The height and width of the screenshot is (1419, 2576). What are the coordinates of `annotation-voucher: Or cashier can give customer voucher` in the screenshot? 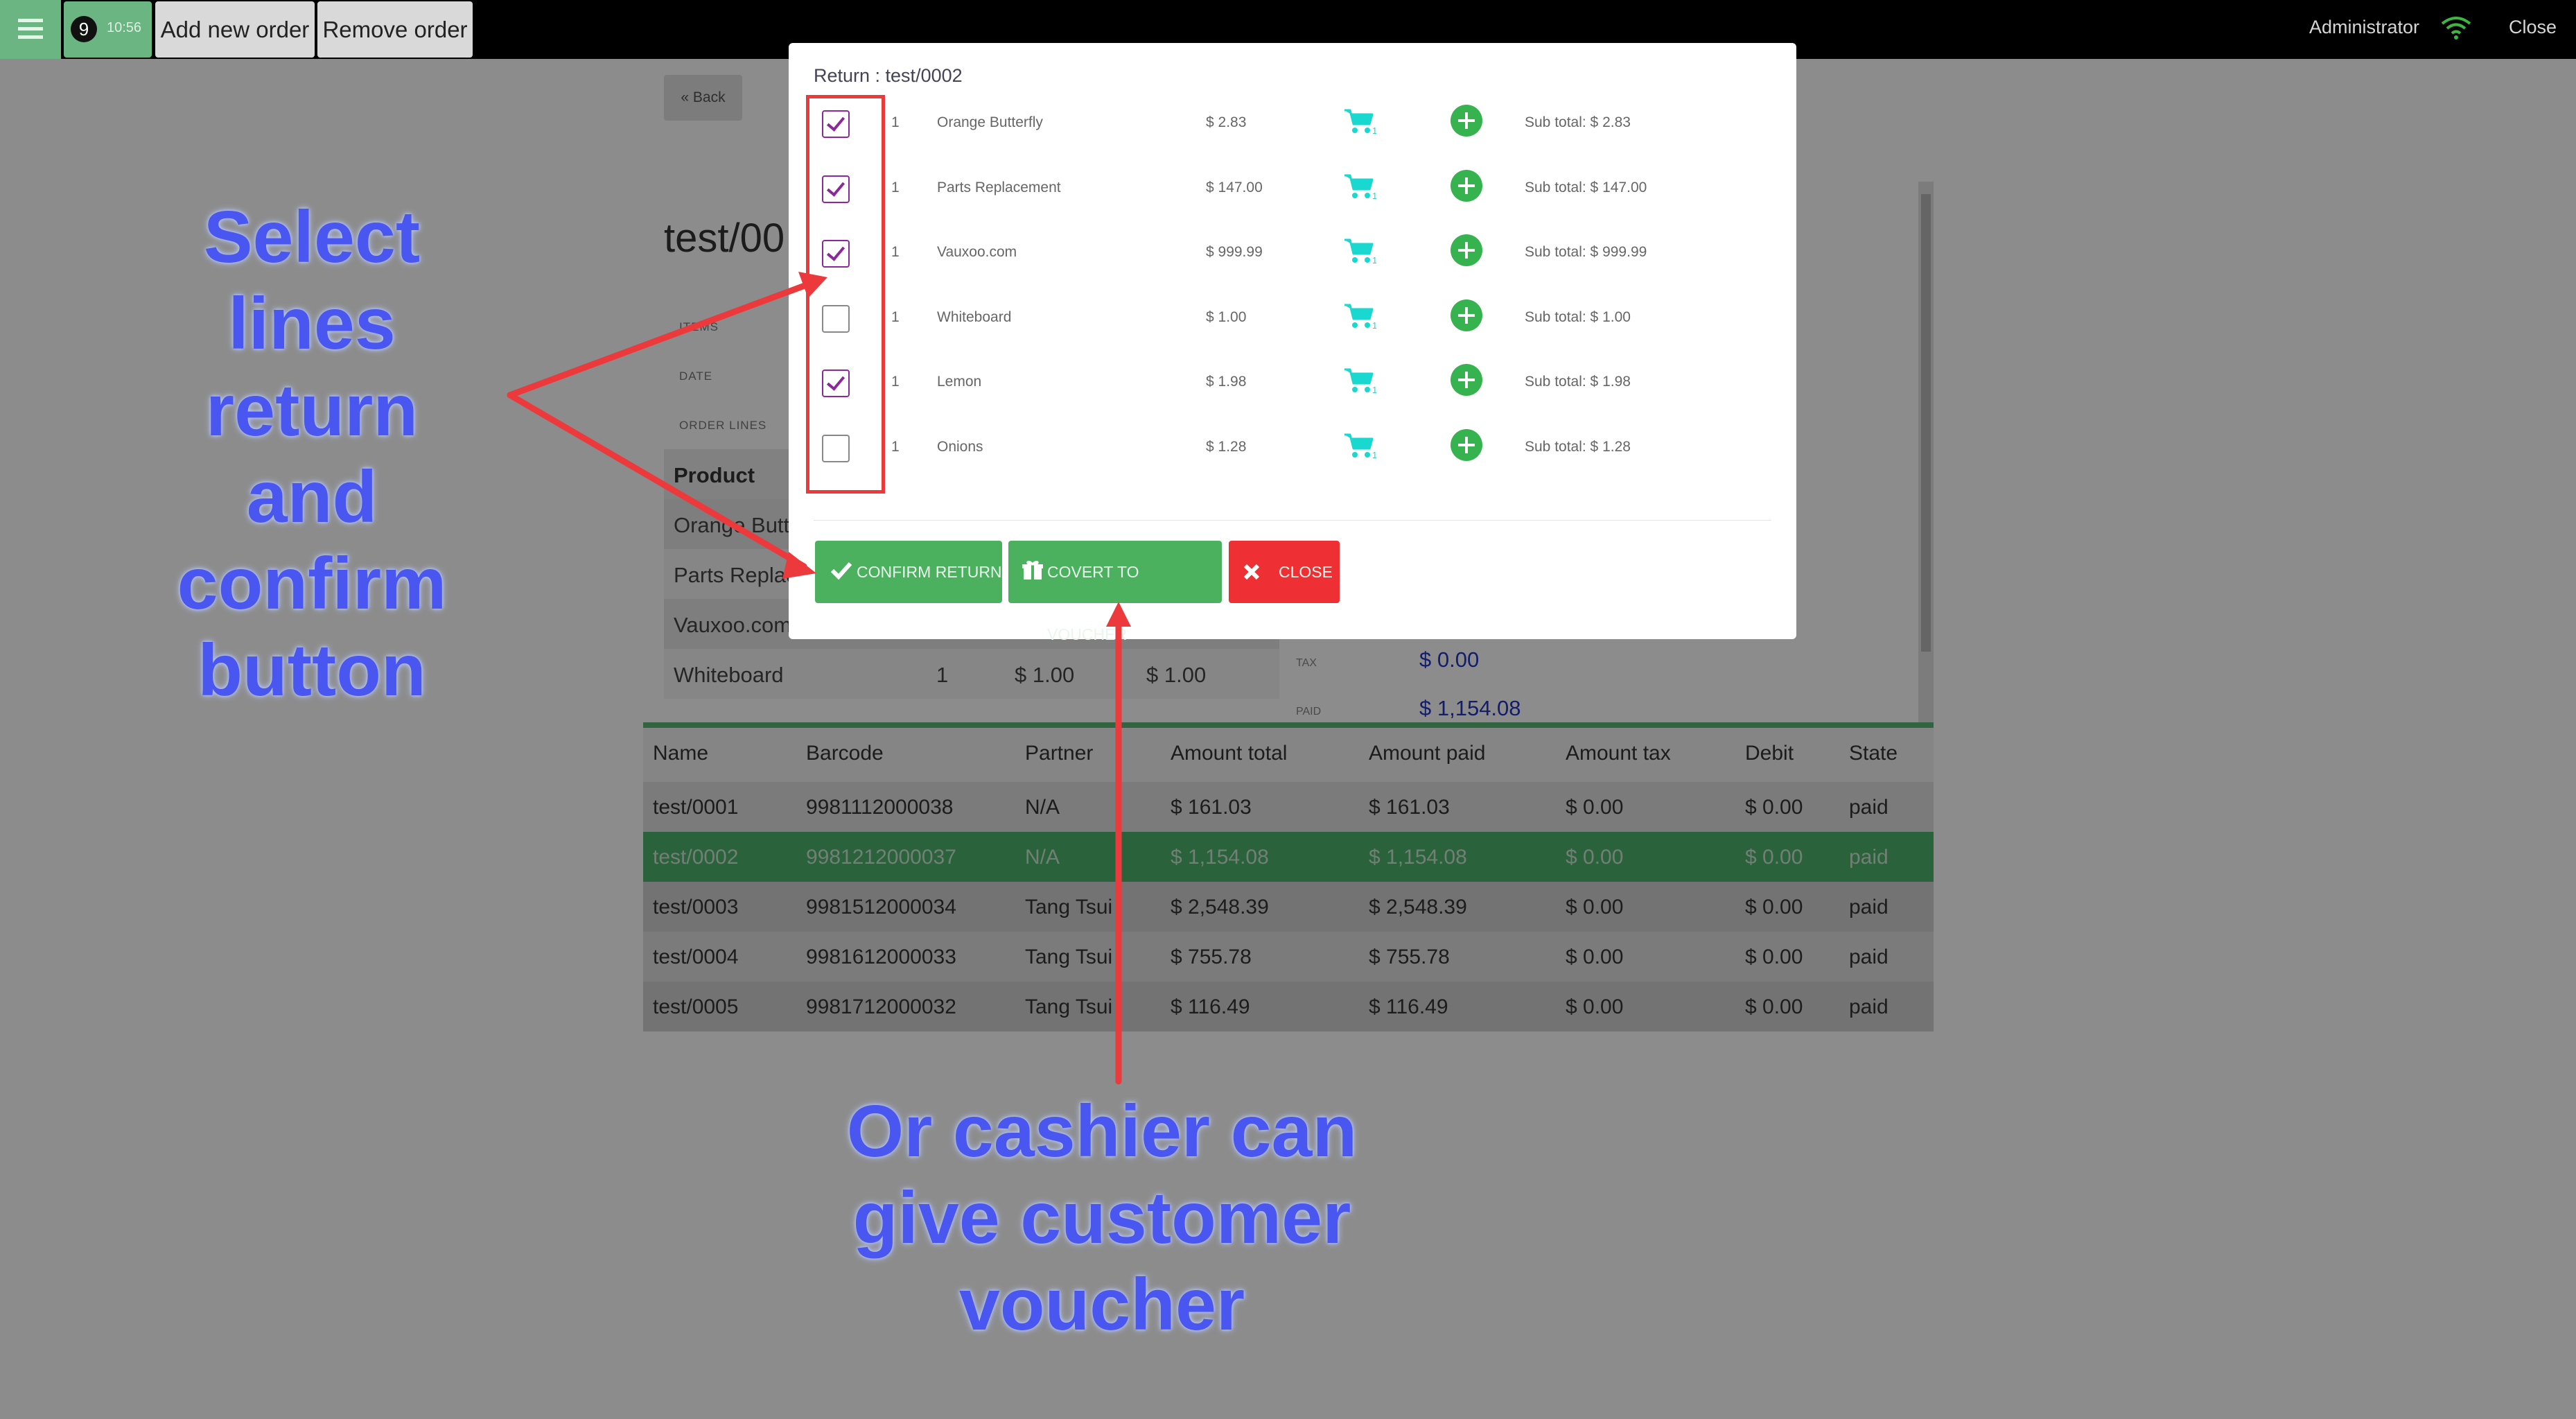 It's located at (1102, 1218).